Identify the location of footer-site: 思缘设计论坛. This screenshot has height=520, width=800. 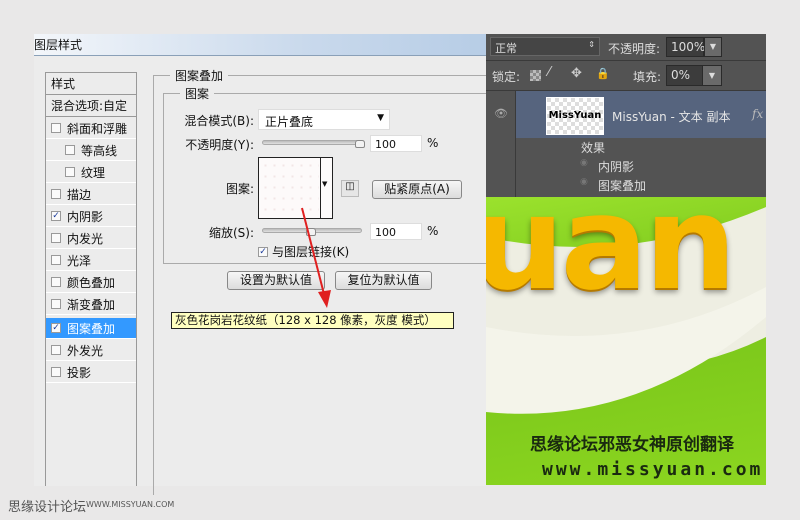
(47, 507).